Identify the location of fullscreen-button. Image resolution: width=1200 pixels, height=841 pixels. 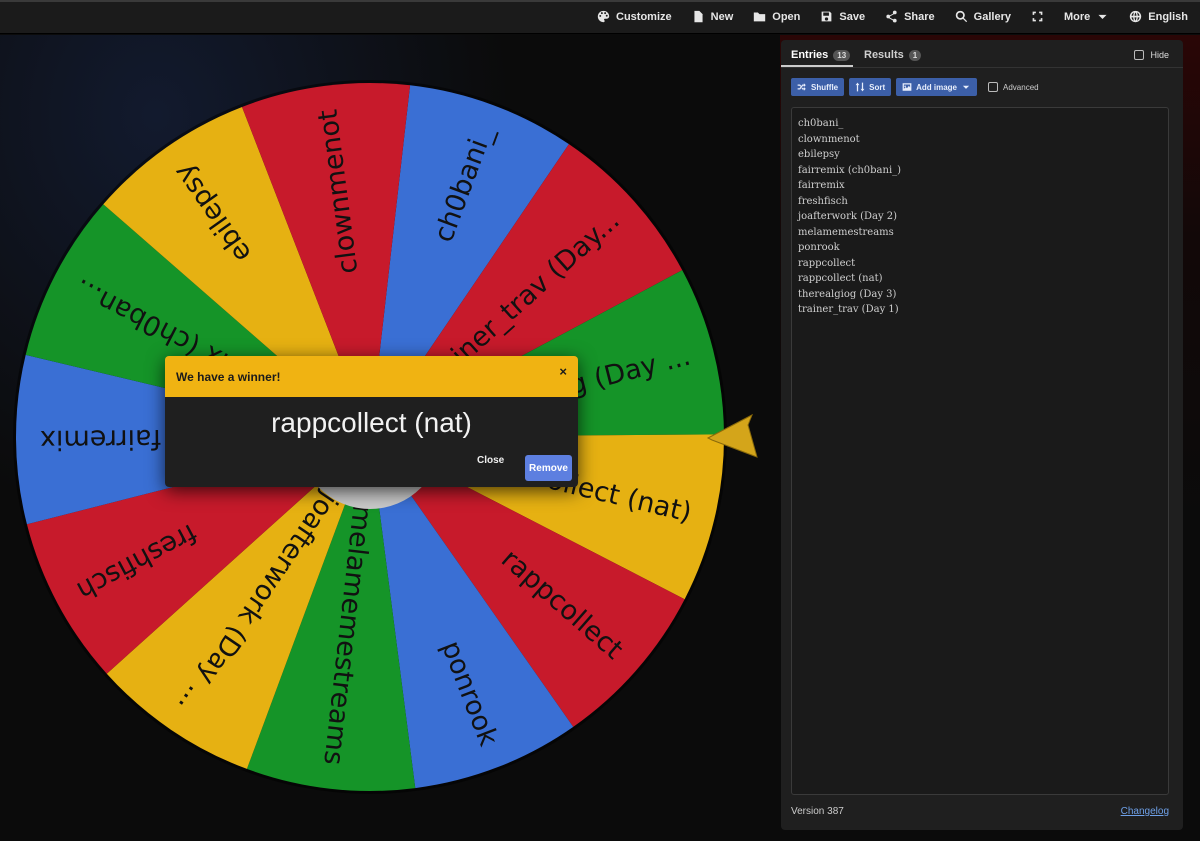
(1037, 16).